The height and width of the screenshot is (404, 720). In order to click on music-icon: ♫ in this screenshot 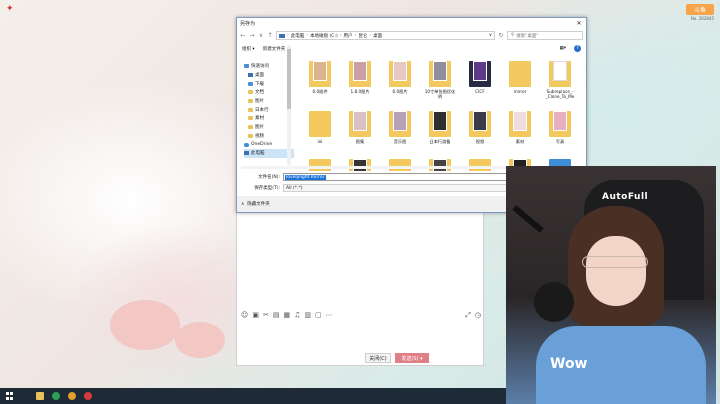, I will do `click(297, 315)`.